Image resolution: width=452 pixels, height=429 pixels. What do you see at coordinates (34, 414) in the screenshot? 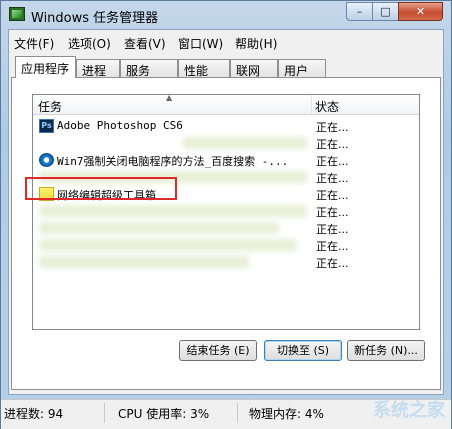
I see `process-count: 进程数: 94` at bounding box center [34, 414].